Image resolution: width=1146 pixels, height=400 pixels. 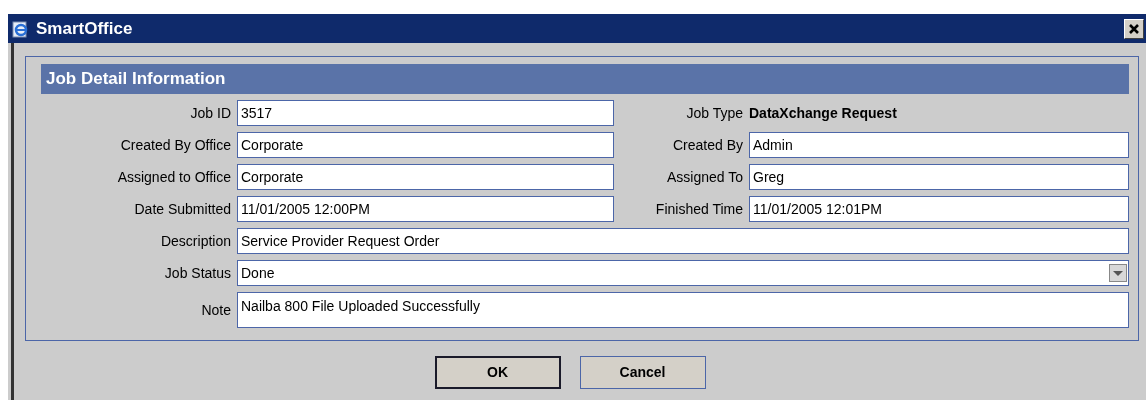 What do you see at coordinates (683, 310) in the screenshot?
I see `note-field: Nailba 800 File Uploaded Successfully` at bounding box center [683, 310].